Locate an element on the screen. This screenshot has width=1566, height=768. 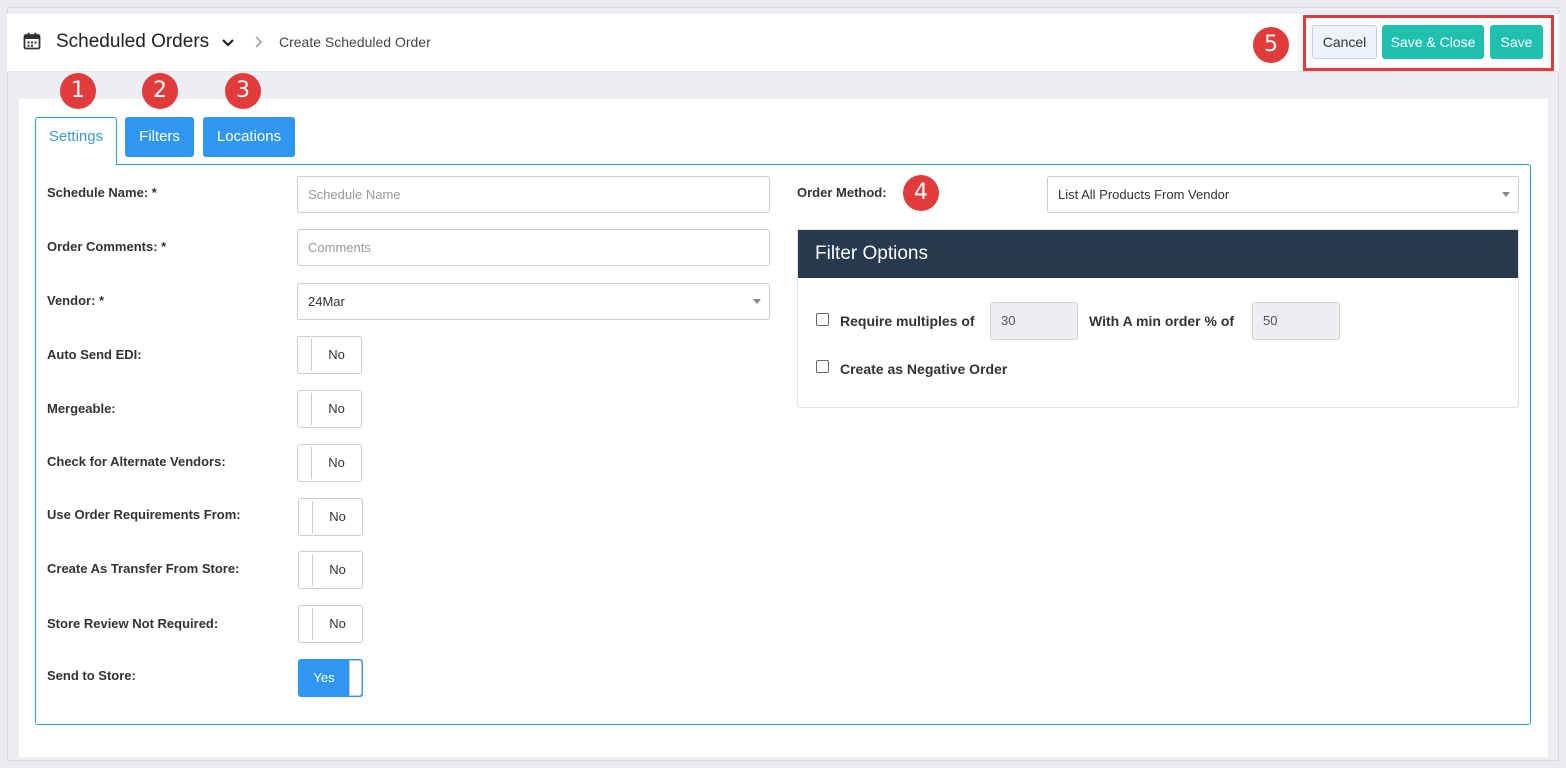
order-method-select: List All Products From Vendor is located at coordinates (1283, 194).